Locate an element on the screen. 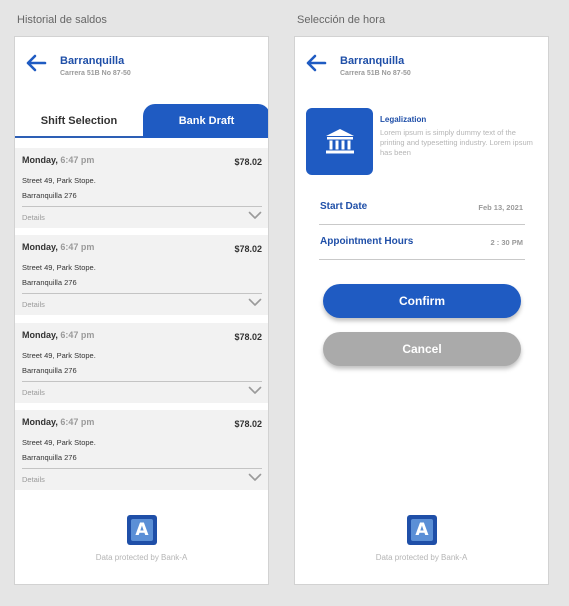 Image resolution: width=569 pixels, height=606 pixels. cancel-button: Cancel is located at coordinates (422, 349).